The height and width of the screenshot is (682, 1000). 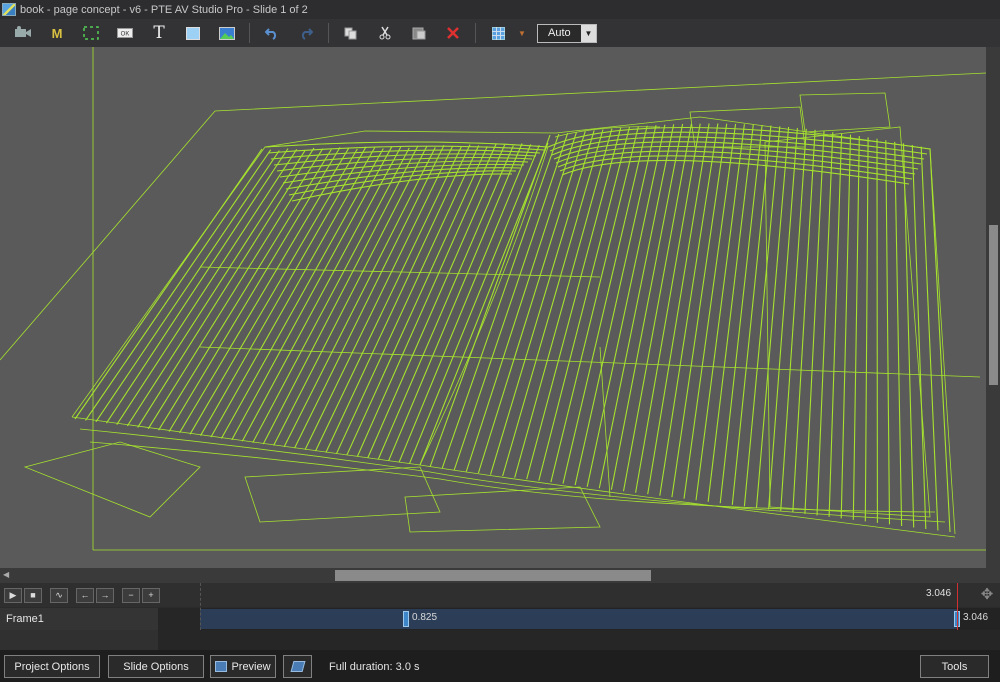 What do you see at coordinates (91, 33) in the screenshot?
I see `frame-icon` at bounding box center [91, 33].